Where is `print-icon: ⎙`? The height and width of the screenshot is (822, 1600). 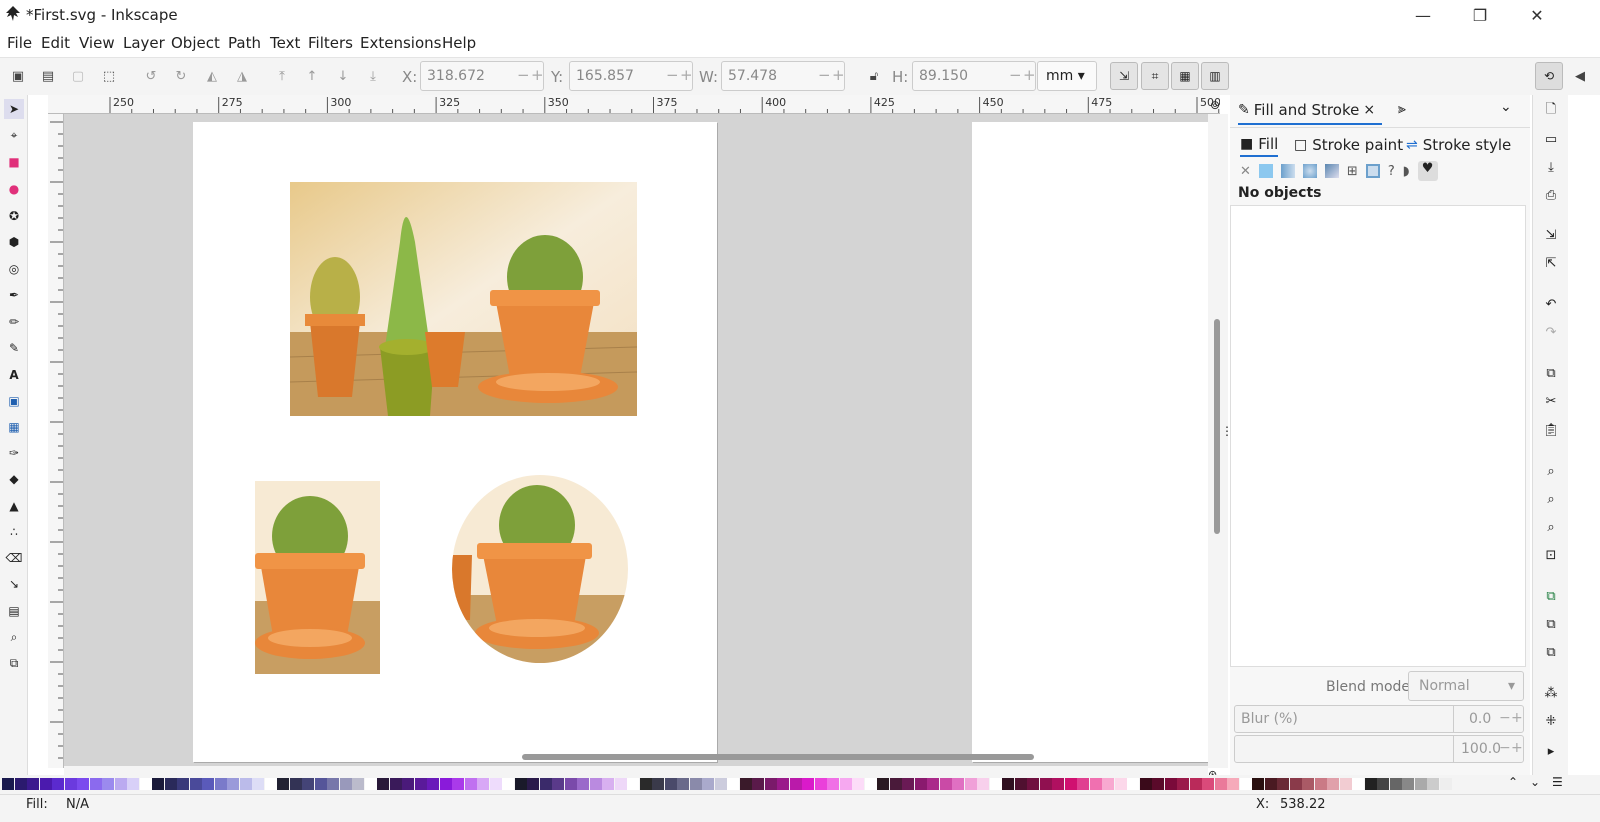
print-icon: ⎙ is located at coordinates (1551, 195).